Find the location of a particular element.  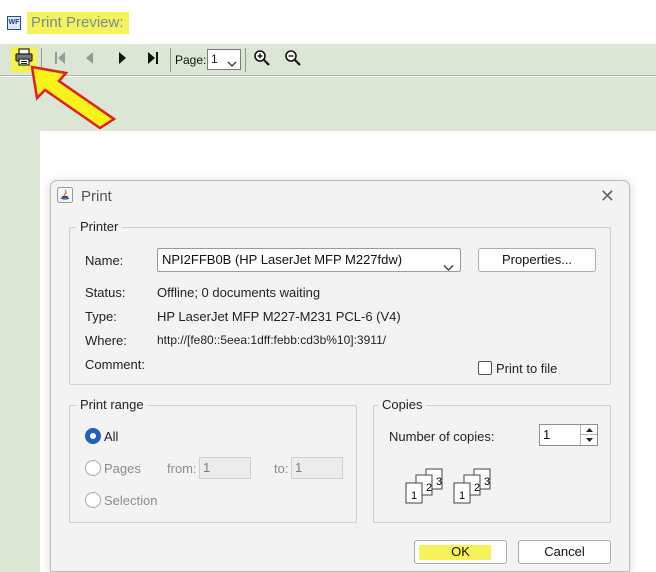

print-range-legend: Print range is located at coordinates (112, 404).